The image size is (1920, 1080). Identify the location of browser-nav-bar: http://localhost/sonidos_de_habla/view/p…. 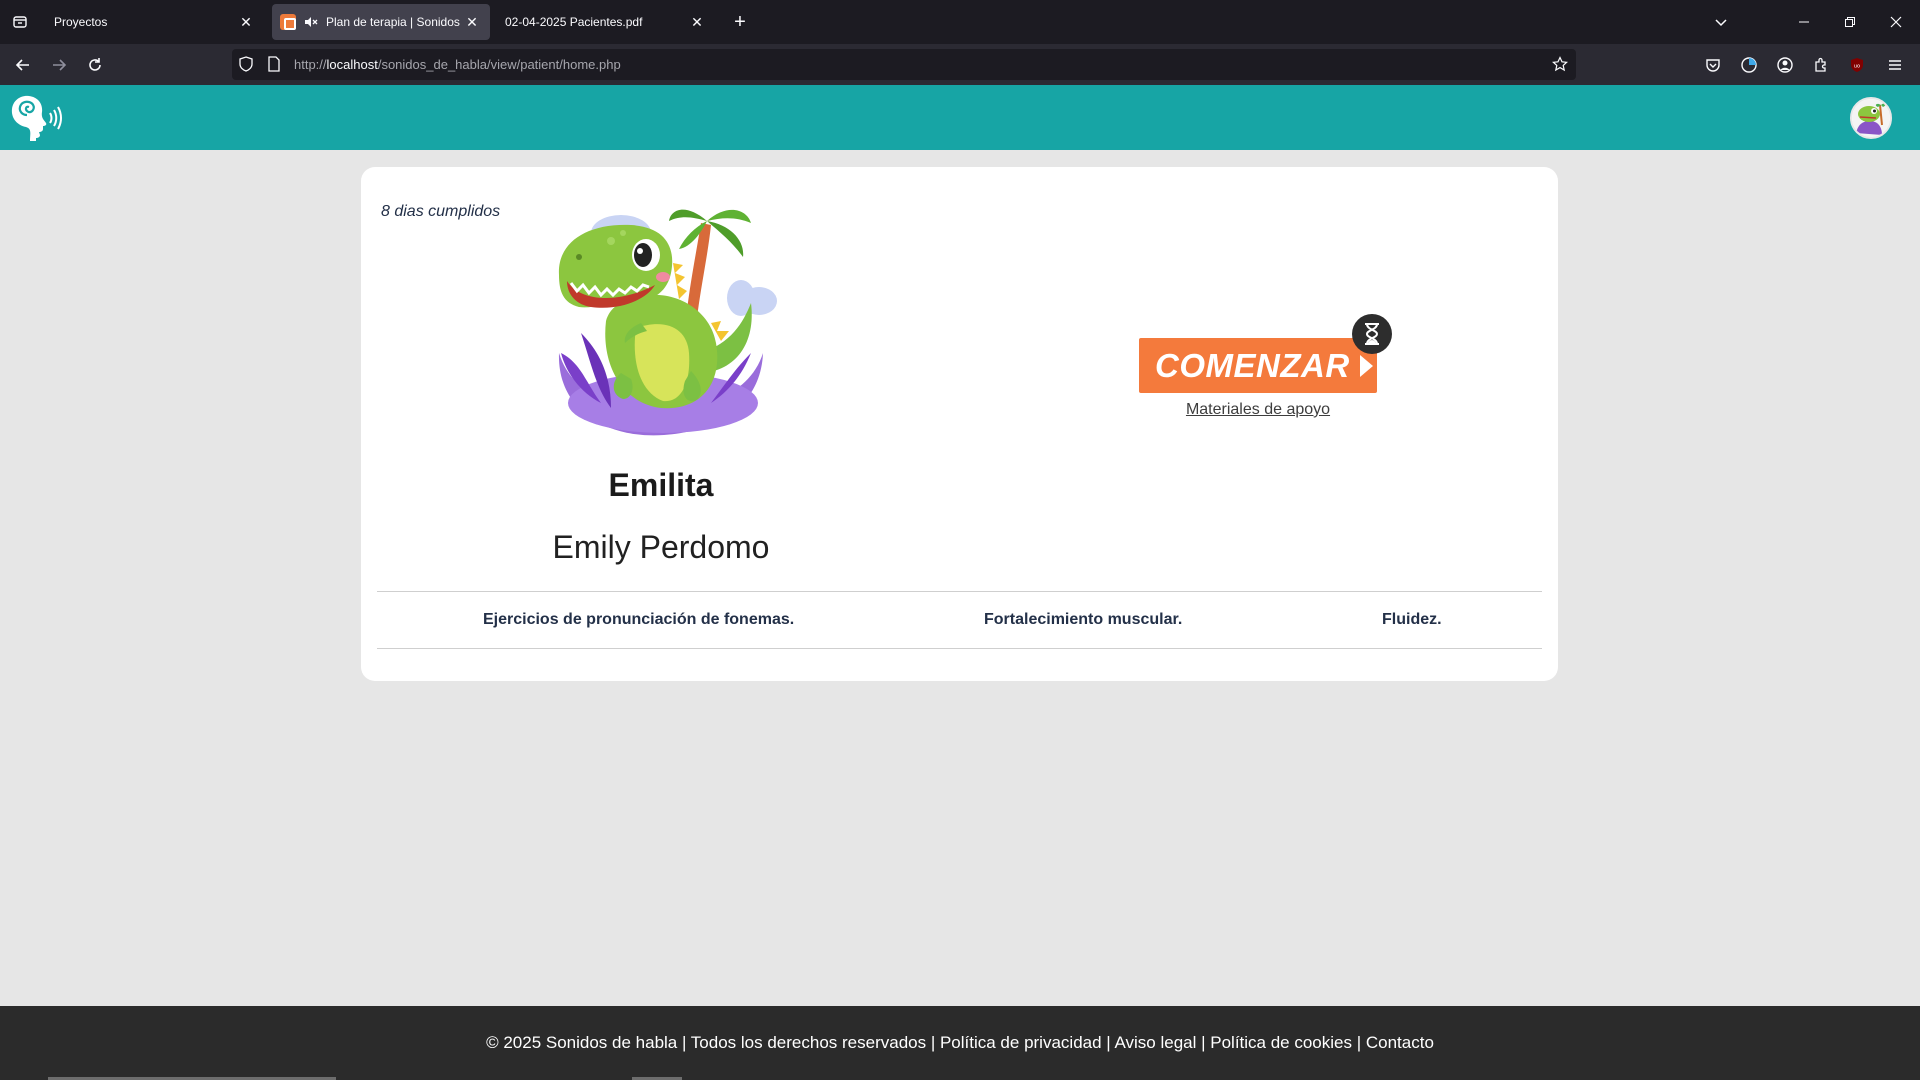
(960, 64).